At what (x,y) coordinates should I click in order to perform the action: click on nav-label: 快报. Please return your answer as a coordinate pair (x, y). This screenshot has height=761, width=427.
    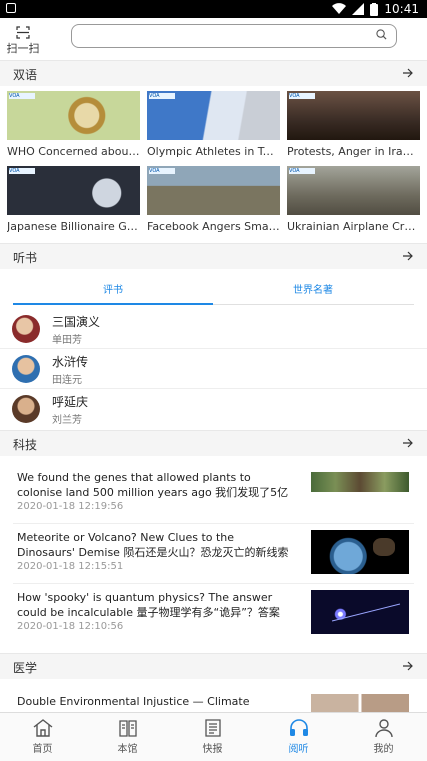
    Looking at the image, I should click on (212, 749).